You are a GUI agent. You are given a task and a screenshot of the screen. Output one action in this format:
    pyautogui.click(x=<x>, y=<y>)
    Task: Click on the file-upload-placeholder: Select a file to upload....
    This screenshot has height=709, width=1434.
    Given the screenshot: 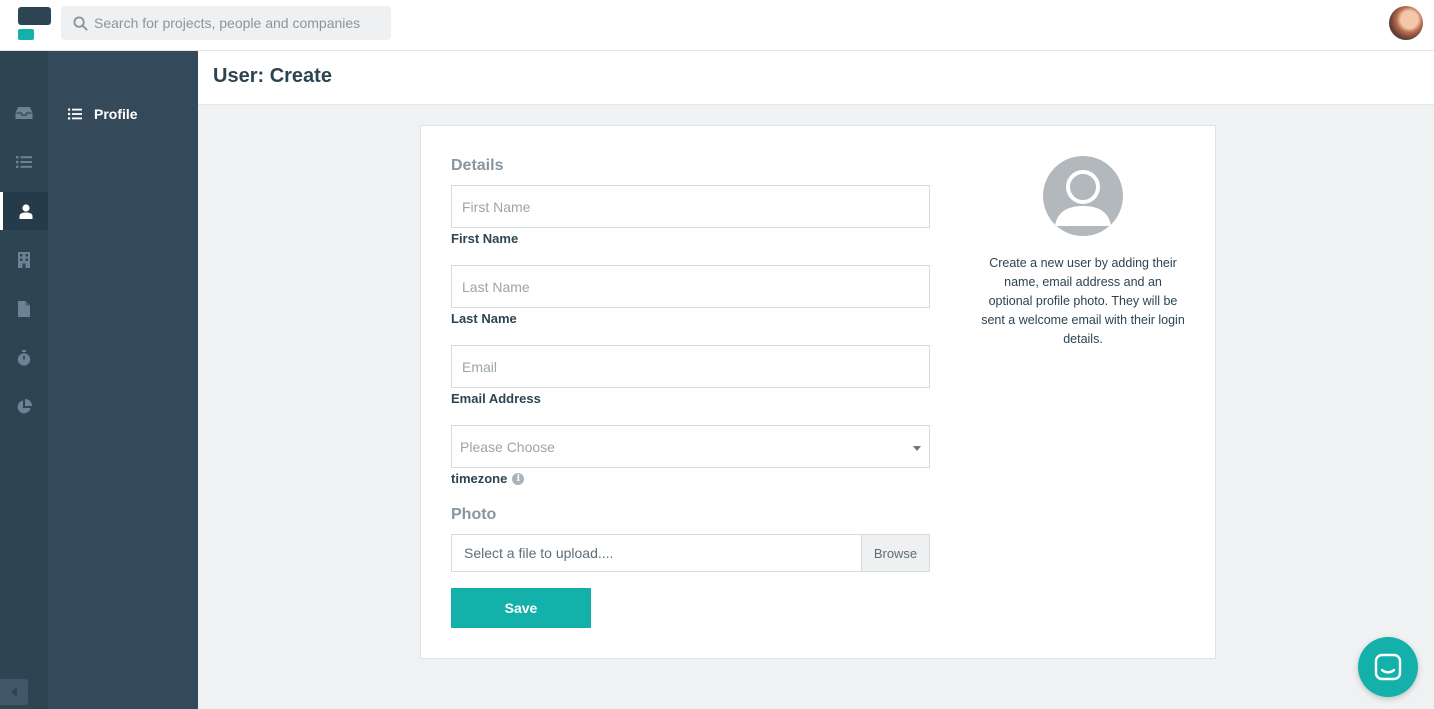 What is the action you would take?
    pyautogui.click(x=656, y=553)
    